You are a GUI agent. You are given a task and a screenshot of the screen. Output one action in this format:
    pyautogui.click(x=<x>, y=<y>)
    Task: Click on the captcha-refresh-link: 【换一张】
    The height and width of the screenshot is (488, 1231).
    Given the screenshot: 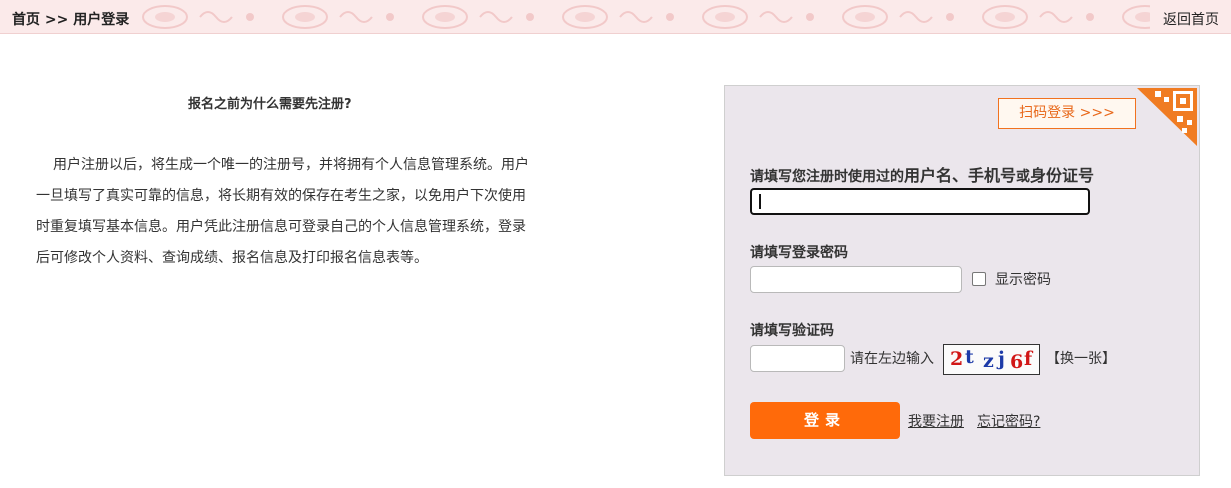 What is the action you would take?
    pyautogui.click(x=1081, y=358)
    